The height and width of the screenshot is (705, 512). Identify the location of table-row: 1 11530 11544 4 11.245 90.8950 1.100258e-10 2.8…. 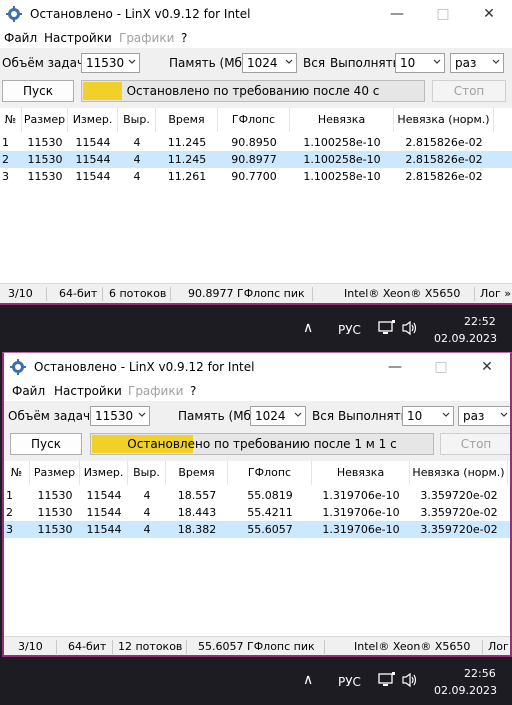
(256, 142).